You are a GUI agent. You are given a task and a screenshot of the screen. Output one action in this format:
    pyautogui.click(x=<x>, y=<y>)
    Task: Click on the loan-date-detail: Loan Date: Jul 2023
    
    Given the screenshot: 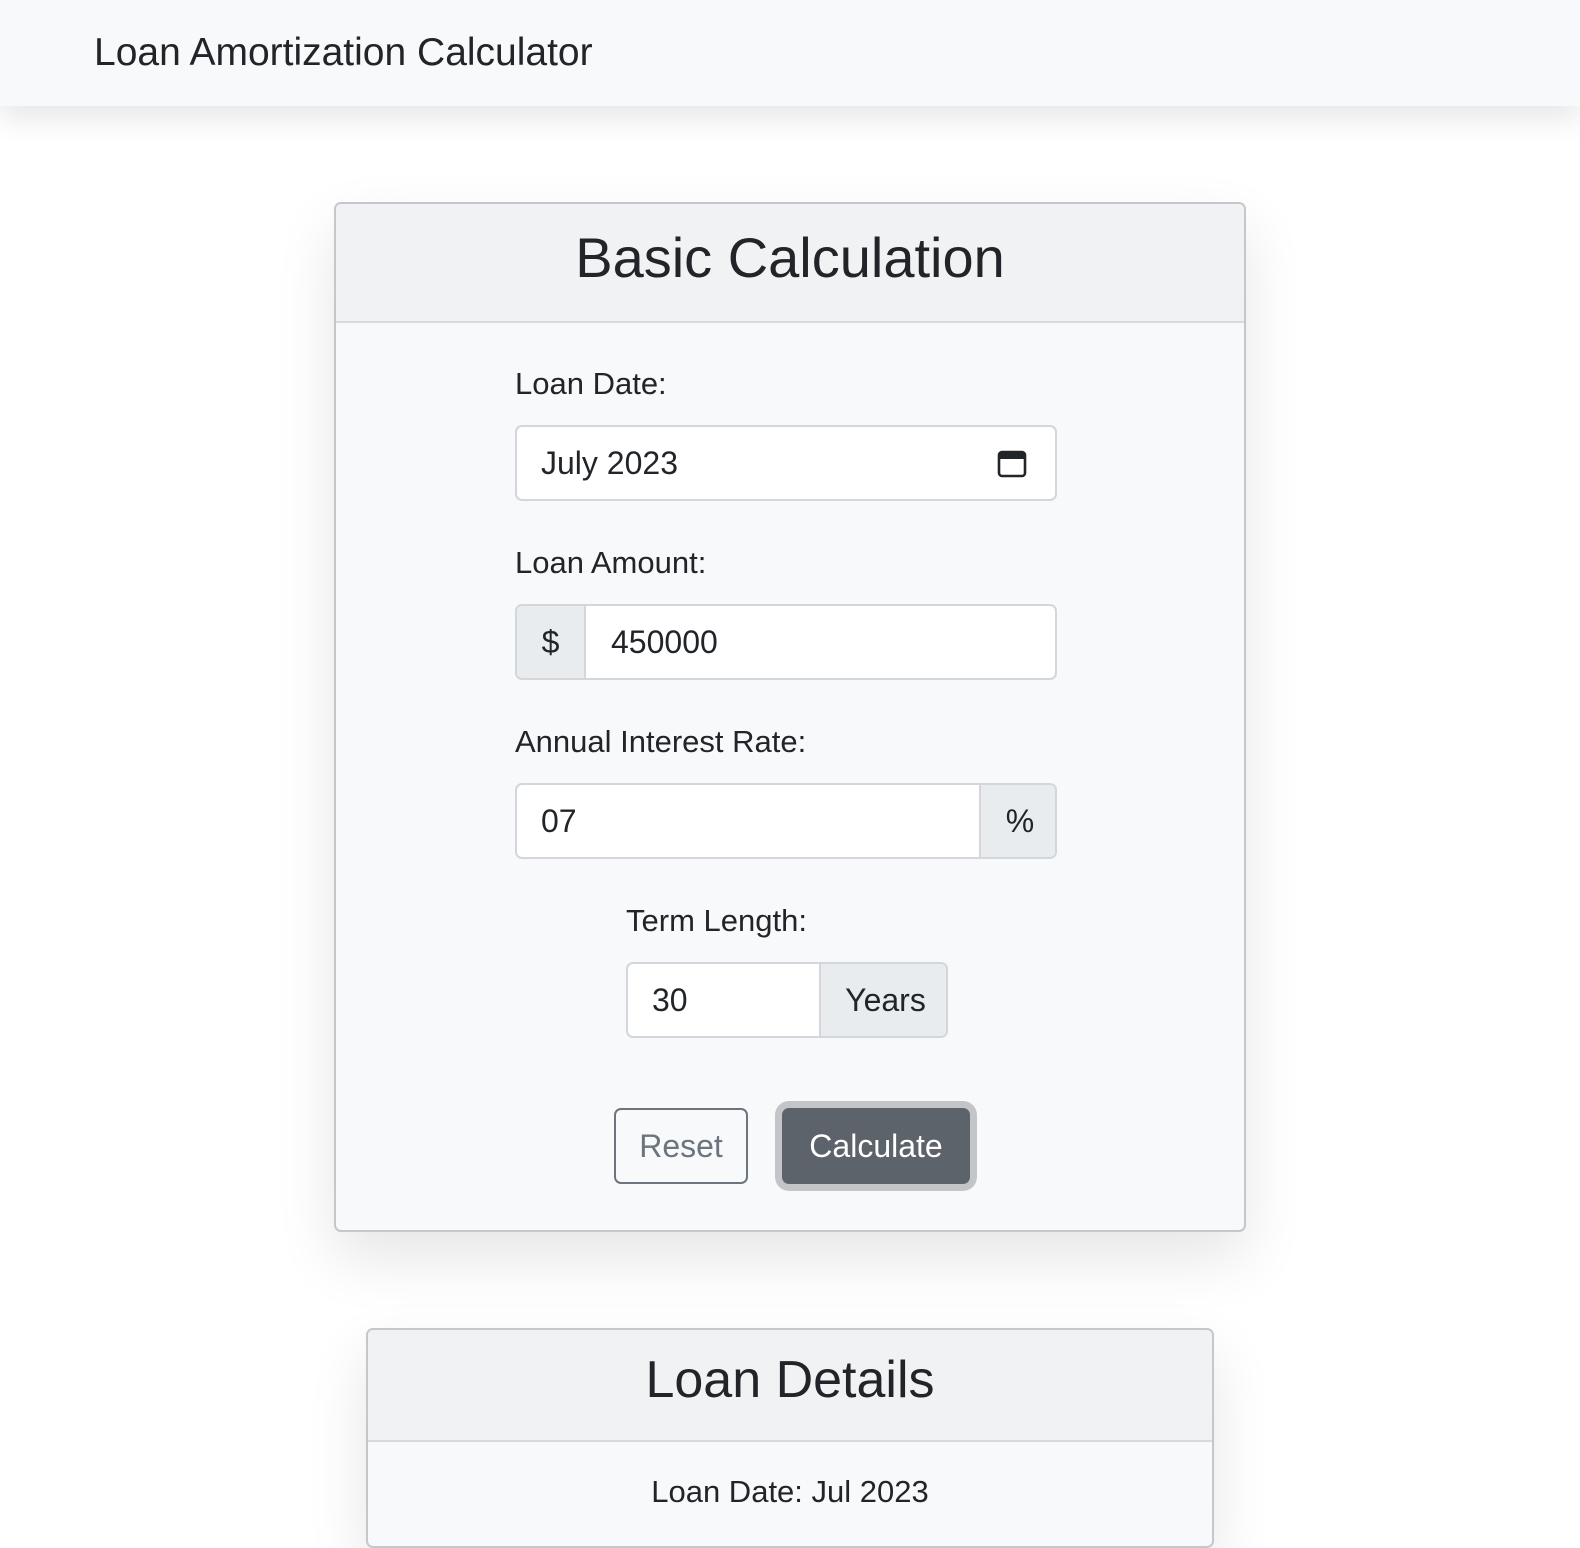 What is the action you would take?
    pyautogui.click(x=790, y=1492)
    